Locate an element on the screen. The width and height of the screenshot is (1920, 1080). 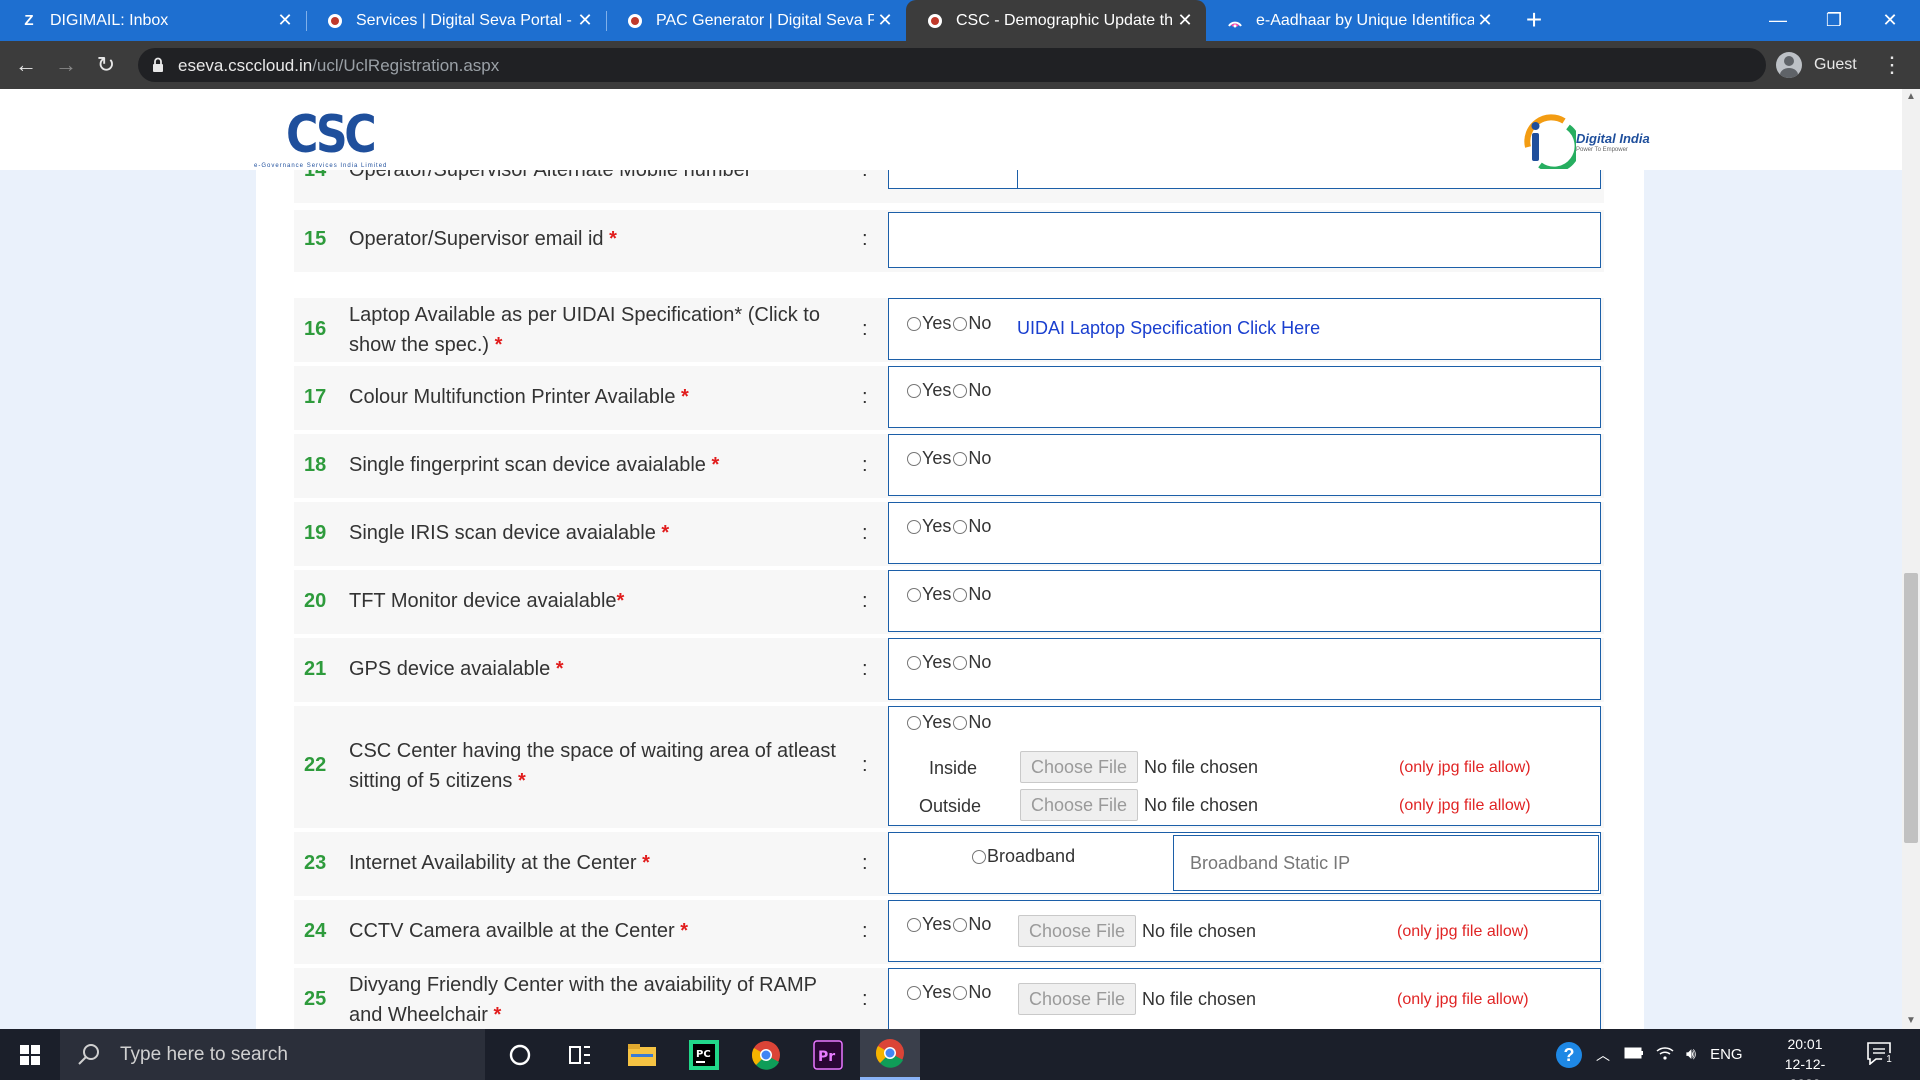
scrollbar-thumb is located at coordinates (1911, 708).